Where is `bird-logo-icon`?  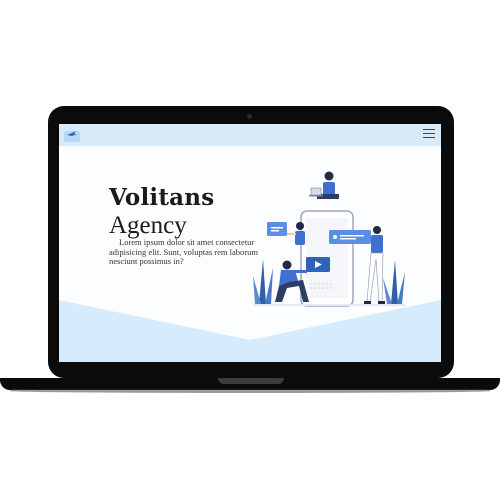 bird-logo-icon is located at coordinates (72, 135).